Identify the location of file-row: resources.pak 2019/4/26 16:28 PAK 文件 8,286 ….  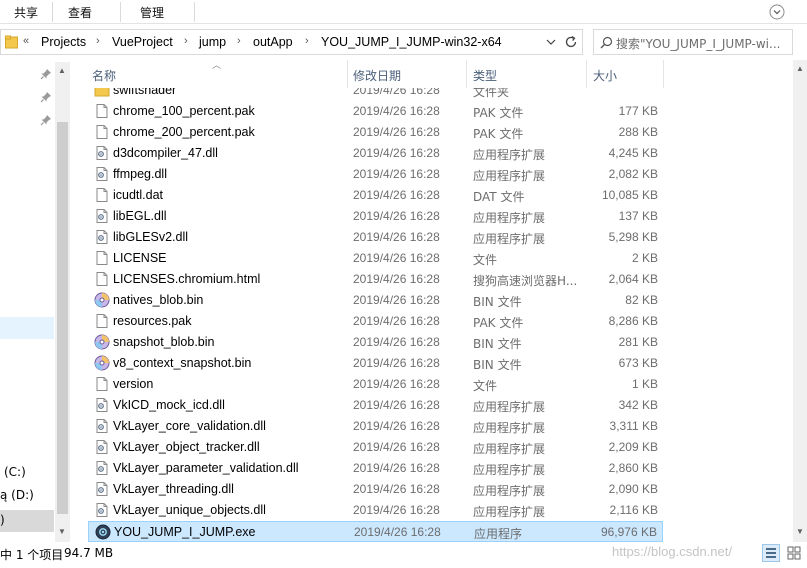
(375, 321).